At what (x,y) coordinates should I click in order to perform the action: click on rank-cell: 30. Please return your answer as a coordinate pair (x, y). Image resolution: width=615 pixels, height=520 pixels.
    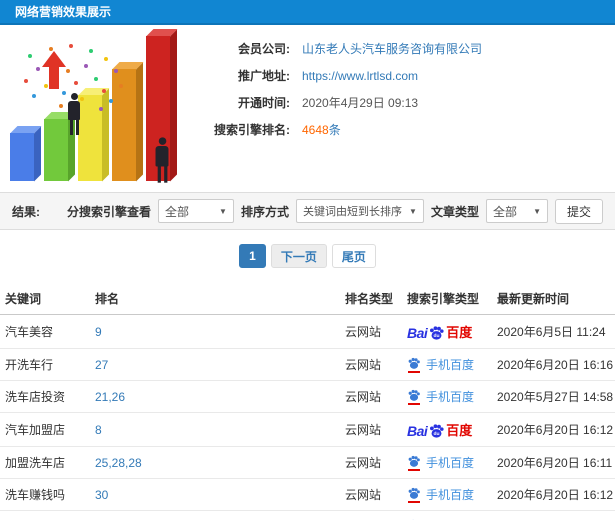
    Looking at the image, I should click on (215, 494).